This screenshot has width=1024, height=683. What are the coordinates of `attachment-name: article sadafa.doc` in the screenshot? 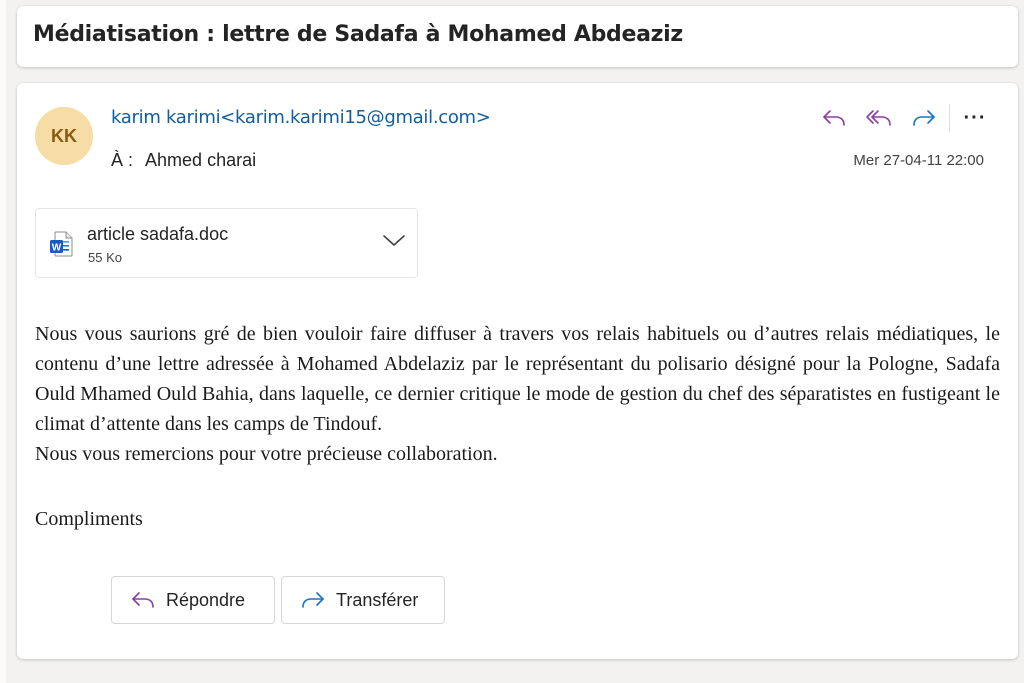 It's located at (158, 234).